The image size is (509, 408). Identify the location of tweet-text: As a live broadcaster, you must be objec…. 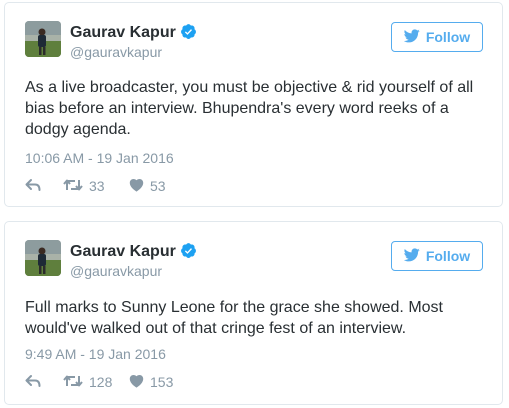
(249, 108).